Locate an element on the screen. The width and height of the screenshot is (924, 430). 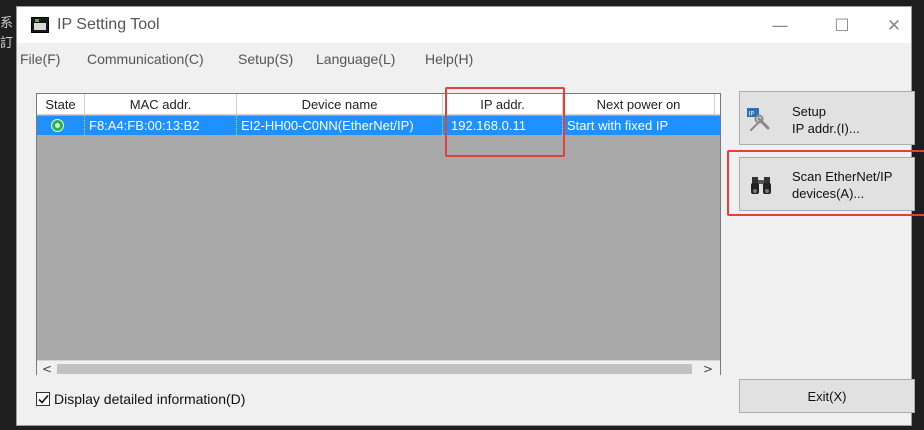
horizontal-scrollbar: < > is located at coordinates (378, 368).